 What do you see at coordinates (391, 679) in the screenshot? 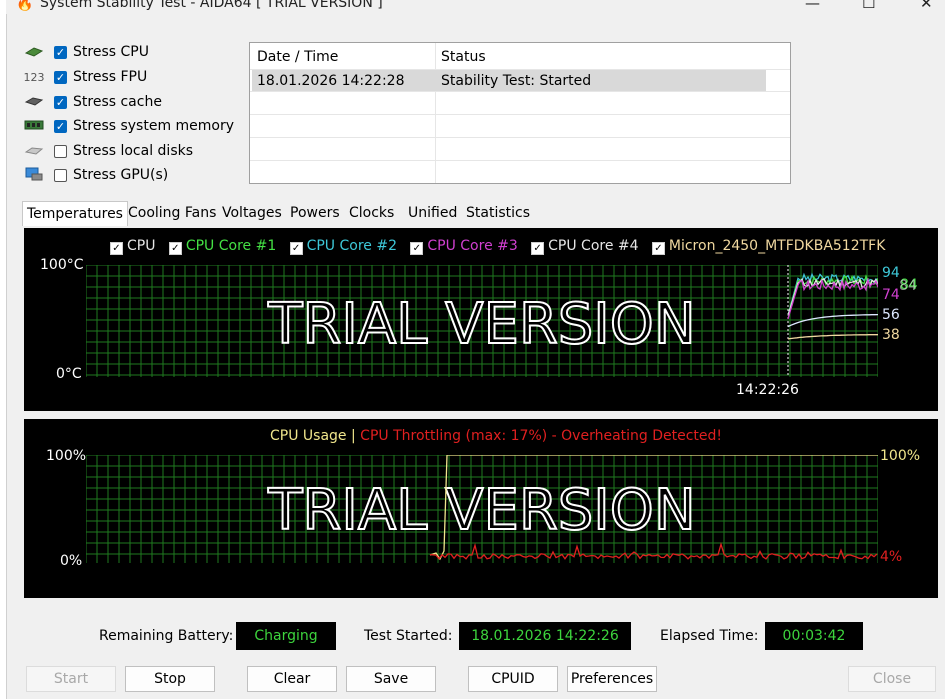
I see `save-button: Save` at bounding box center [391, 679].